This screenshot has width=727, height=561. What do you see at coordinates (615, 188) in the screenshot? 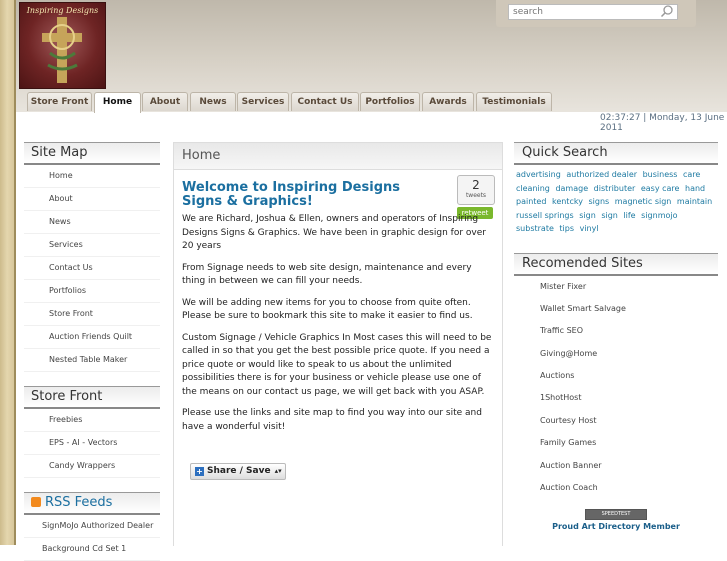
I see `tag-link: distributer` at bounding box center [615, 188].